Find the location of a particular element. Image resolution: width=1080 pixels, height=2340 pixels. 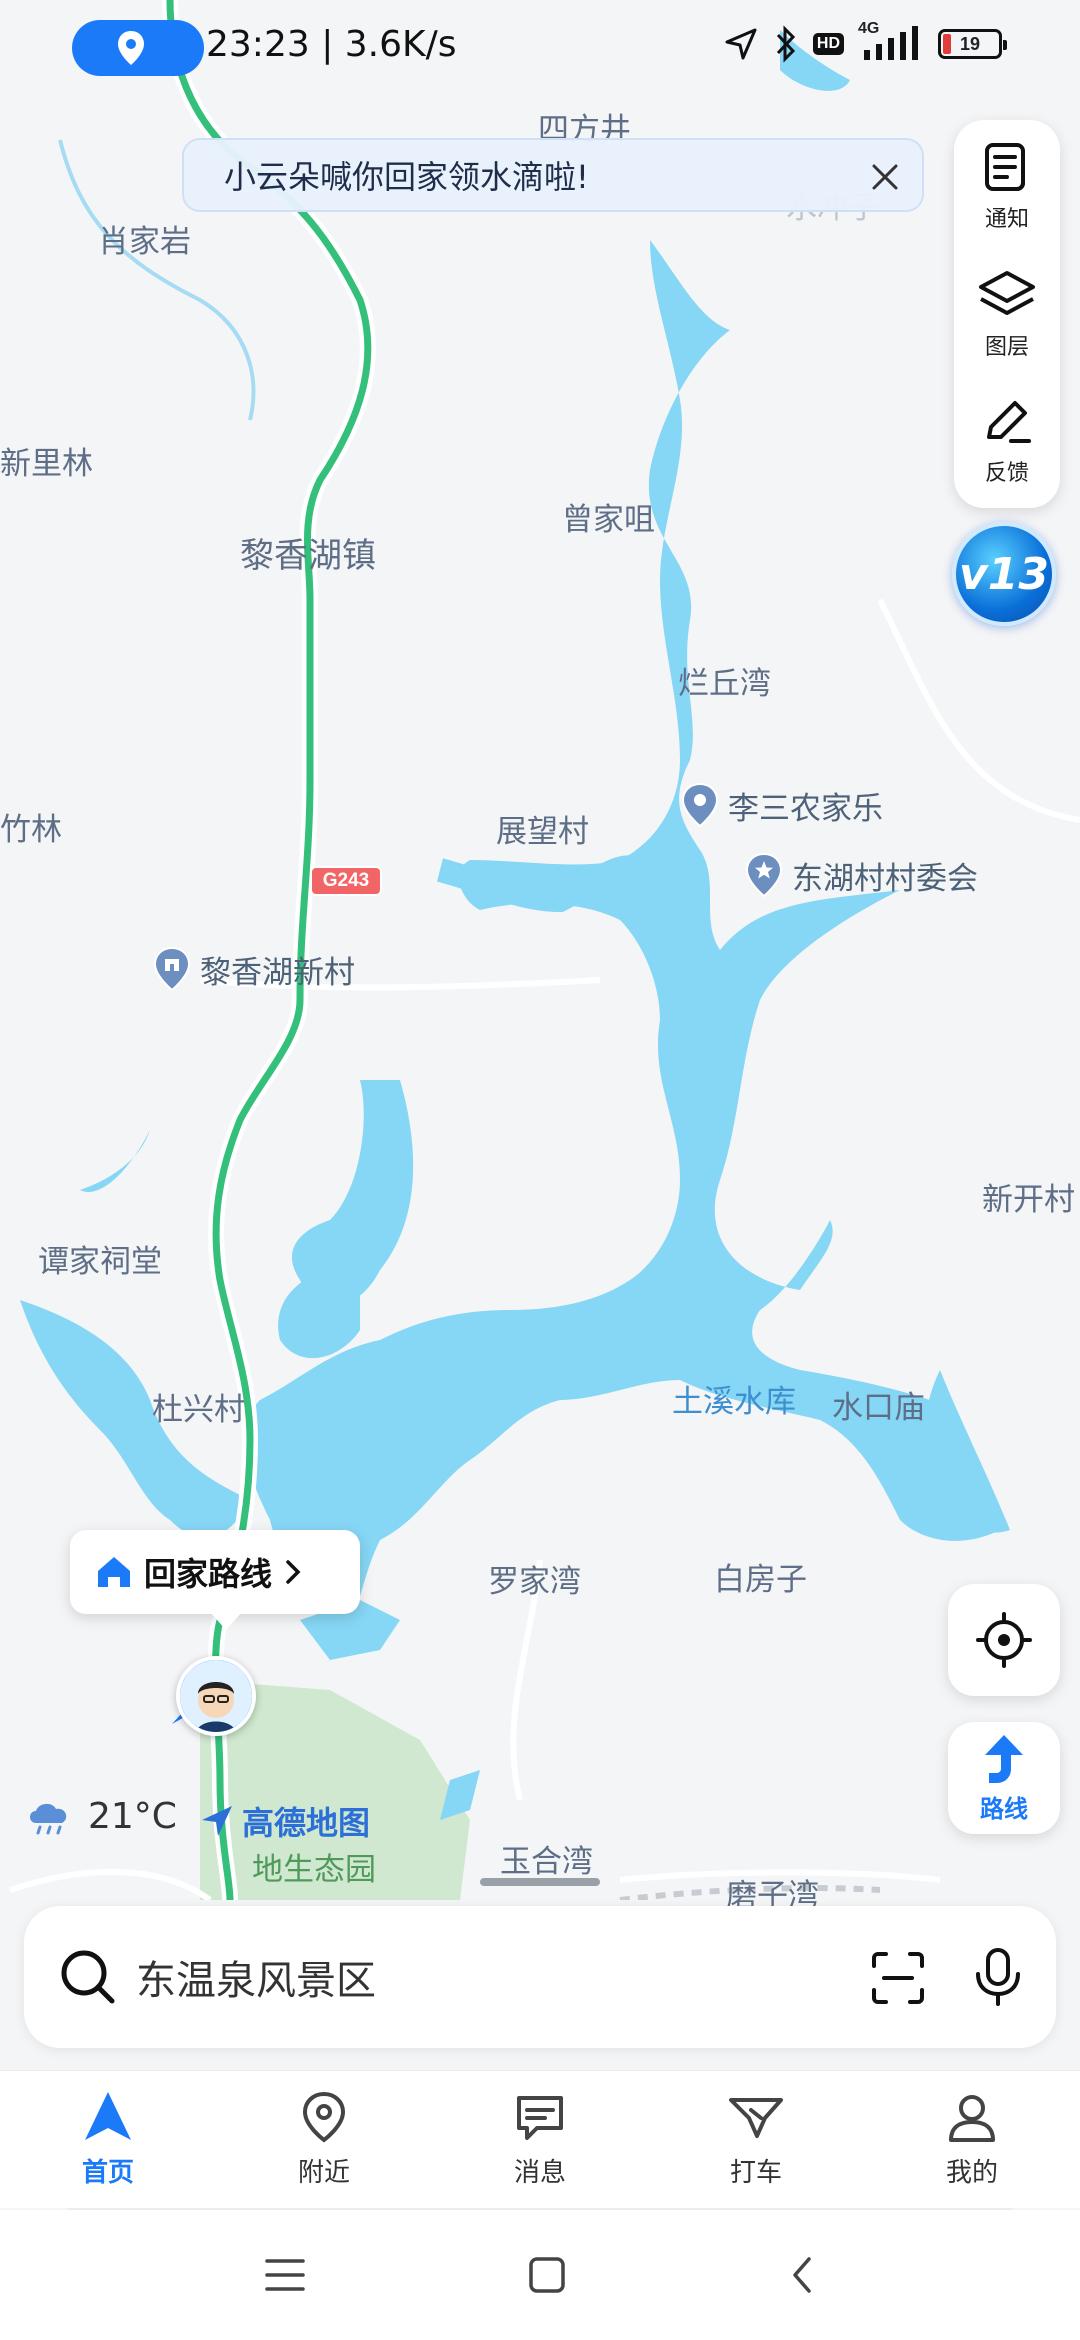

tab-label: 消息 is located at coordinates (539, 2173).